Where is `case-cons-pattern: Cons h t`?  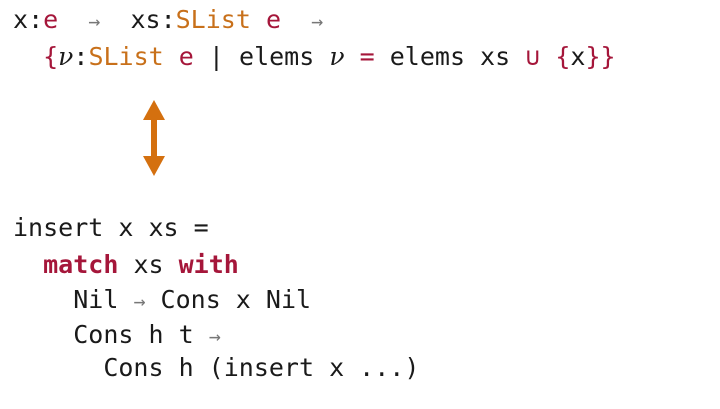
case-cons-pattern: Cons h t is located at coordinates (133, 334).